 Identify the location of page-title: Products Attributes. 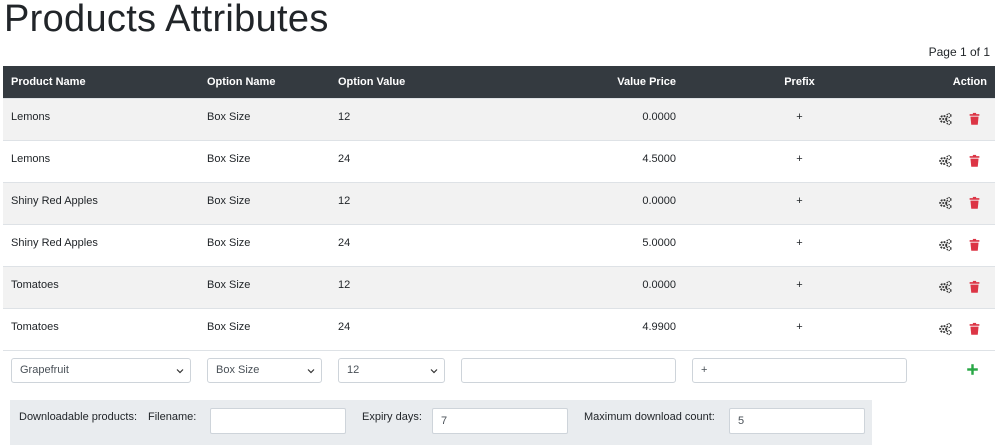
(166, 20).